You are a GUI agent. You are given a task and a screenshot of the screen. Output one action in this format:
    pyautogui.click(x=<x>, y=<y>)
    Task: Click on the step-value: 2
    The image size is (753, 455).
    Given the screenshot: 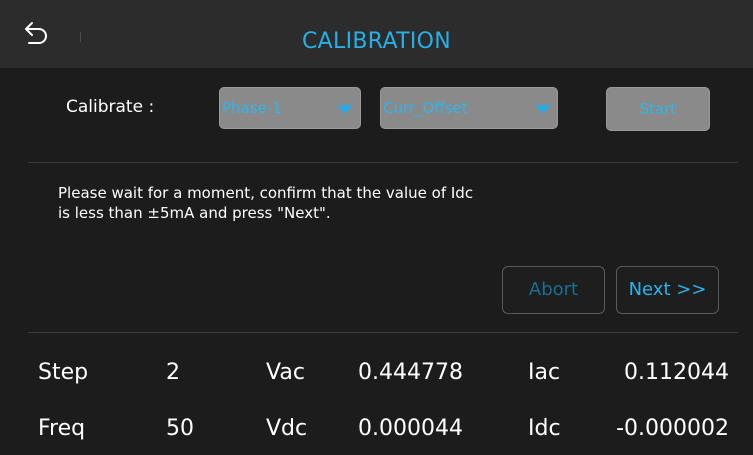 What is the action you would take?
    pyautogui.click(x=173, y=372)
    